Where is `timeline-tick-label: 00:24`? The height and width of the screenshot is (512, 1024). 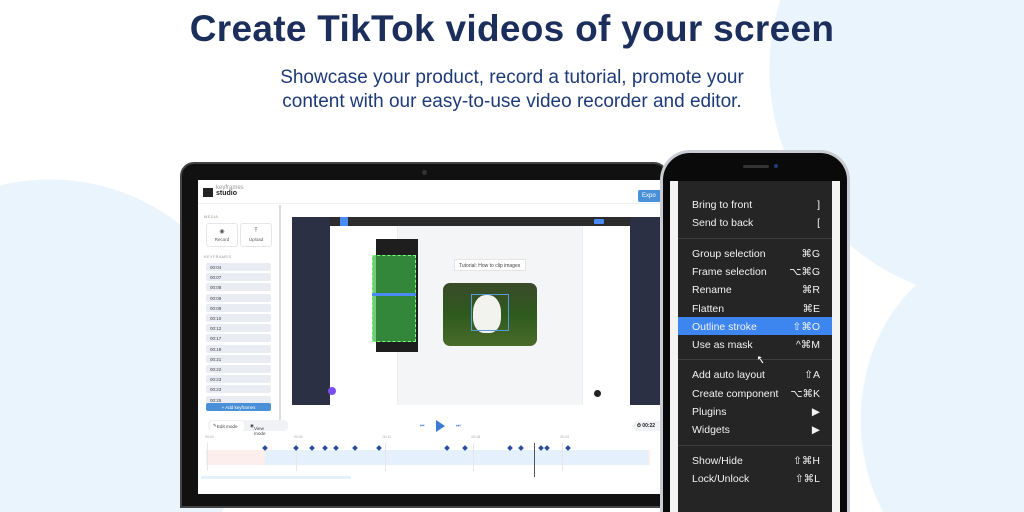
timeline-tick-label: 00:24 is located at coordinates (564, 437).